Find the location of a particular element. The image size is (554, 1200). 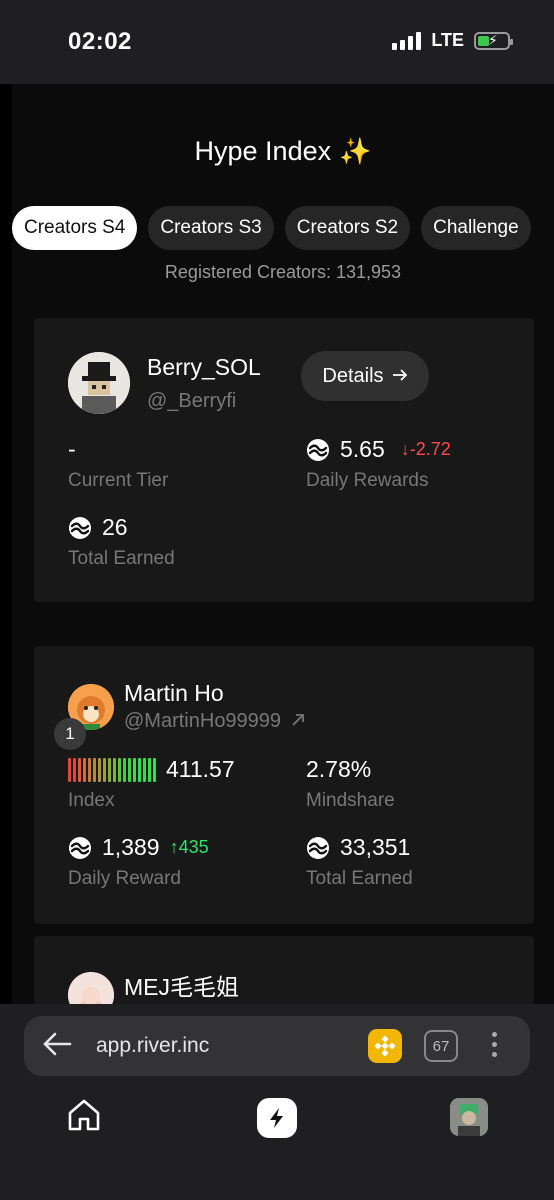

creator-name: MEJ毛毛姐 is located at coordinates (181, 987).